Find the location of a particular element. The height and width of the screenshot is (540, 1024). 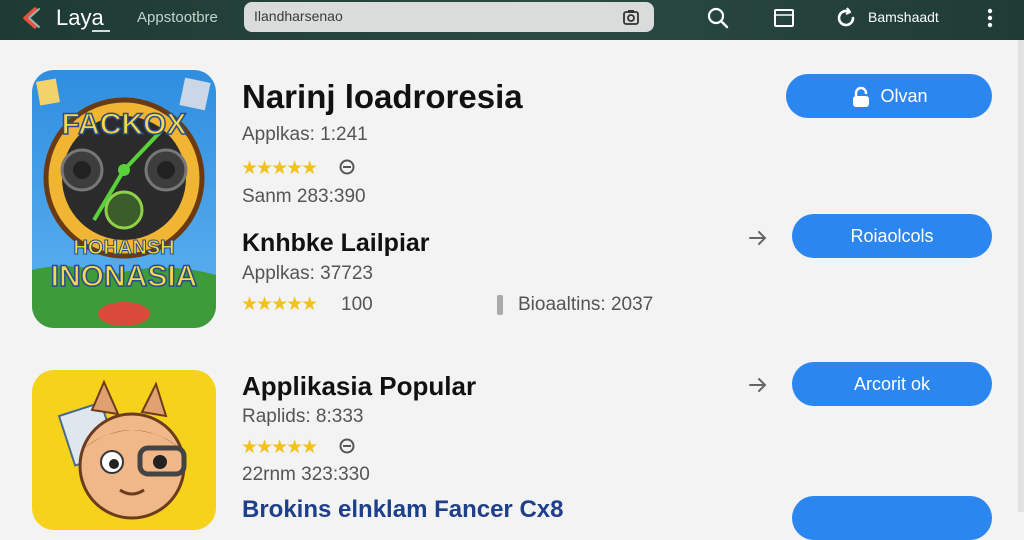

search-value: Ilandharsenao is located at coordinates (298, 16).